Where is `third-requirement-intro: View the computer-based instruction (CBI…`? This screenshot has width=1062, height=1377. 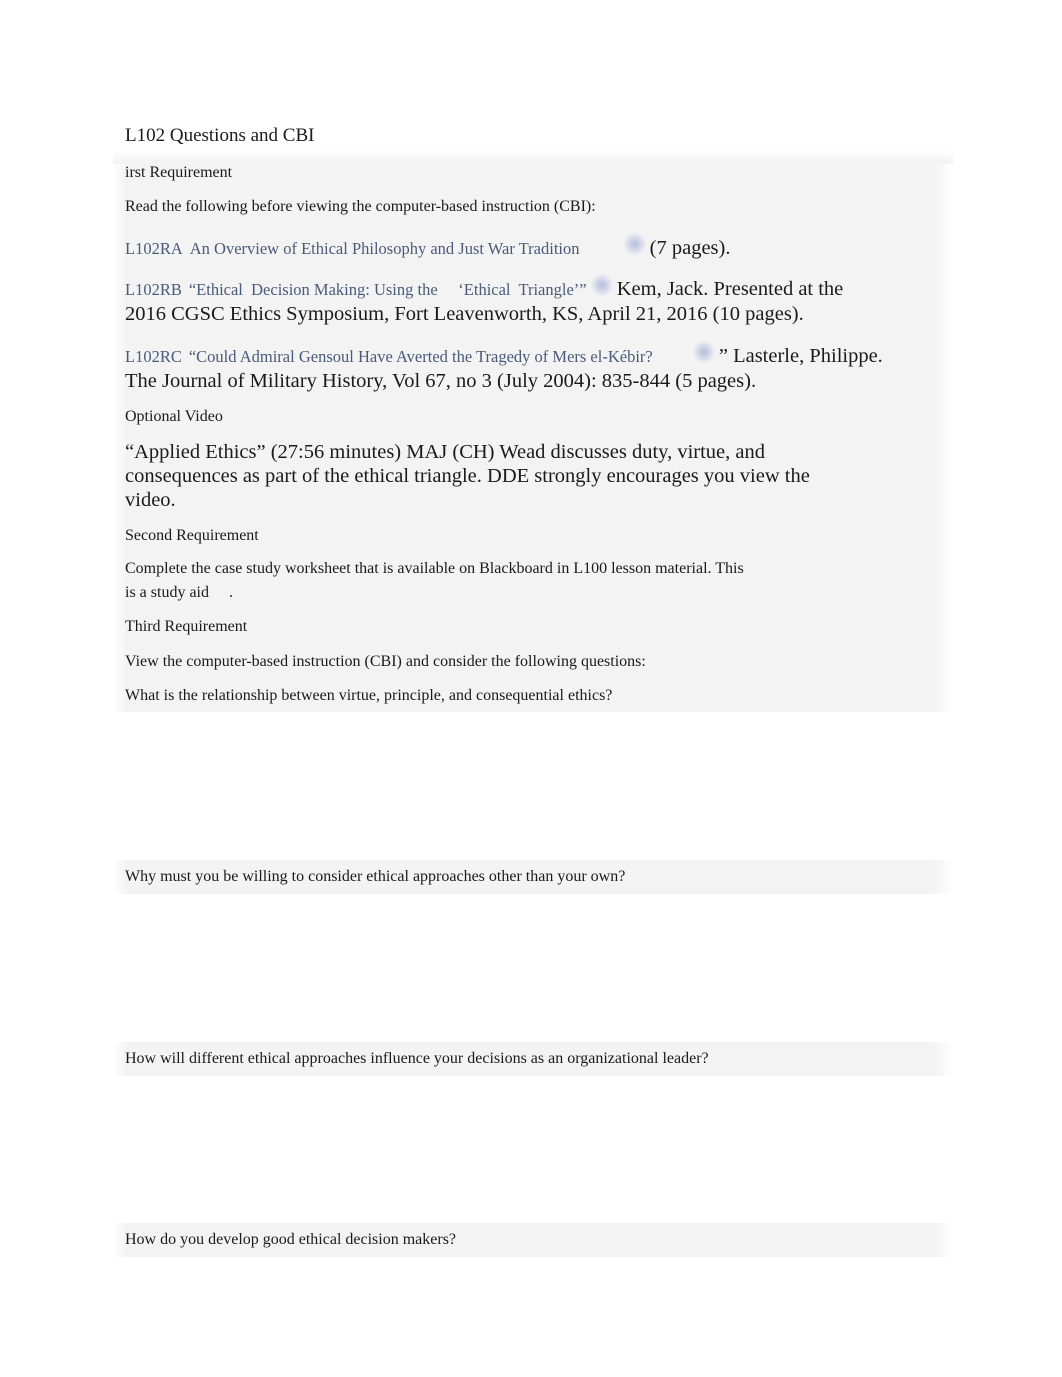 third-requirement-intro: View the computer-based instruction (CBI… is located at coordinates (385, 661).